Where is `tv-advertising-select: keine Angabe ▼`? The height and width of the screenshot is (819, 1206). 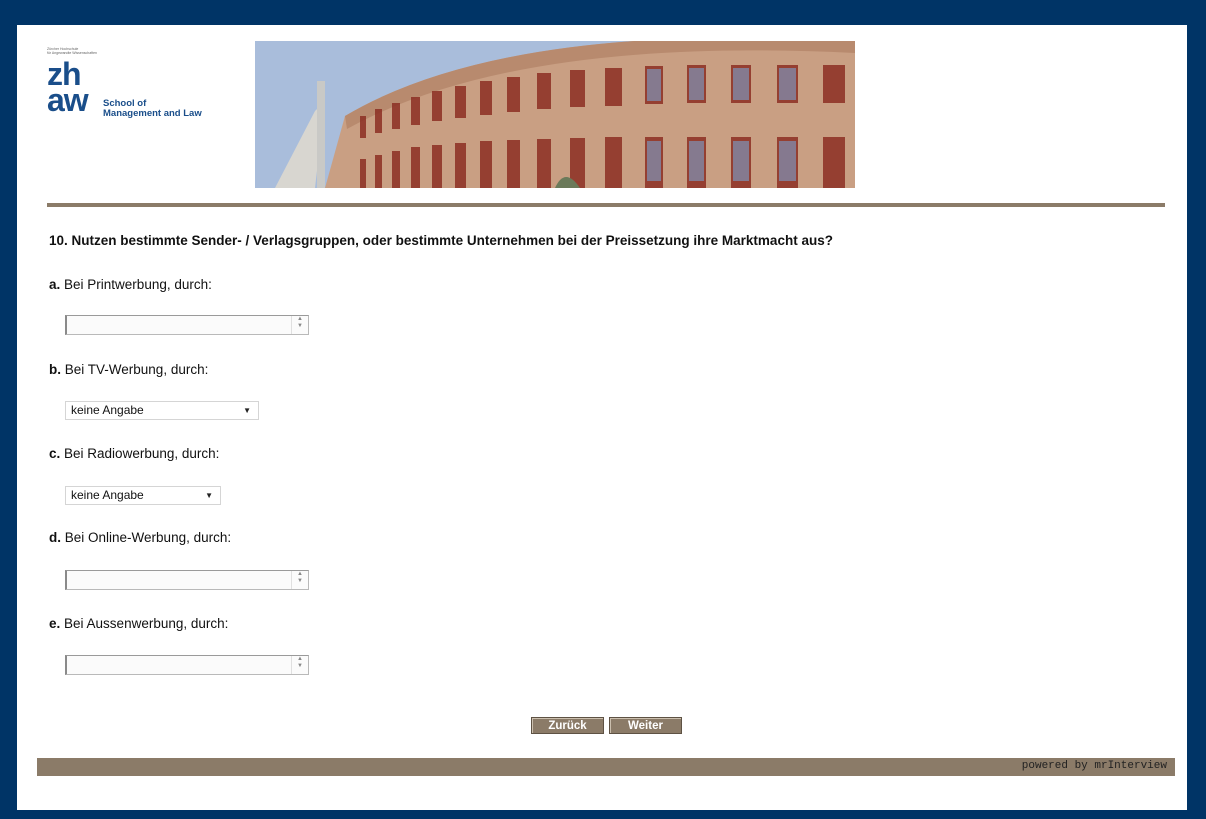 tv-advertising-select: keine Angabe ▼ is located at coordinates (162, 410).